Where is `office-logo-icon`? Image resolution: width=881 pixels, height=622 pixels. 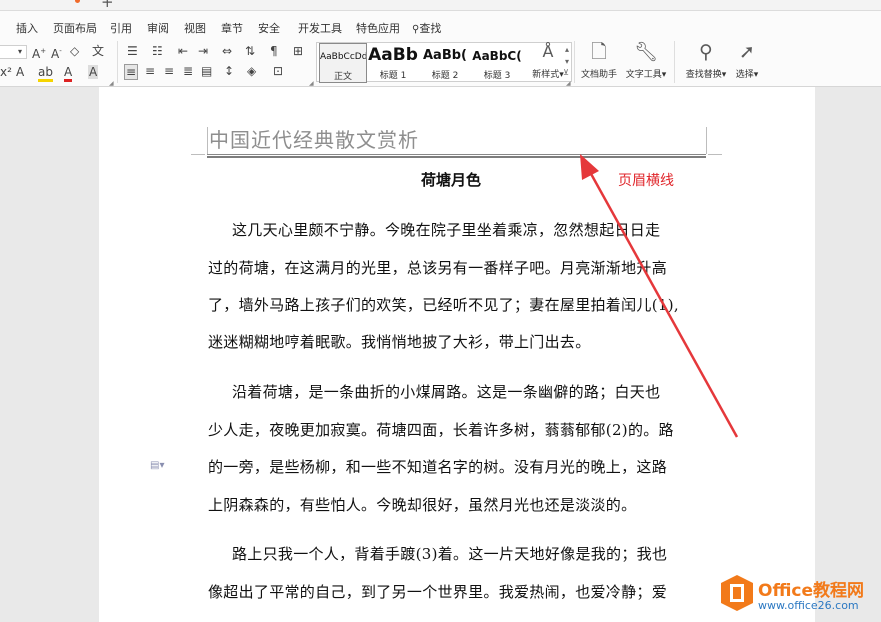 office-logo-icon is located at coordinates (737, 593).